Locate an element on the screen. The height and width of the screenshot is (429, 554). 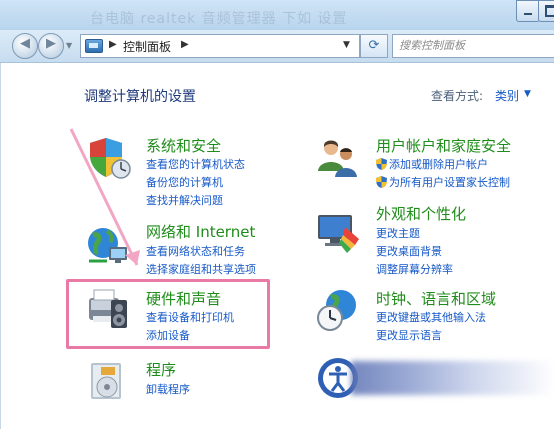
recent-pages-dropdown: ▼ is located at coordinates (69, 45).